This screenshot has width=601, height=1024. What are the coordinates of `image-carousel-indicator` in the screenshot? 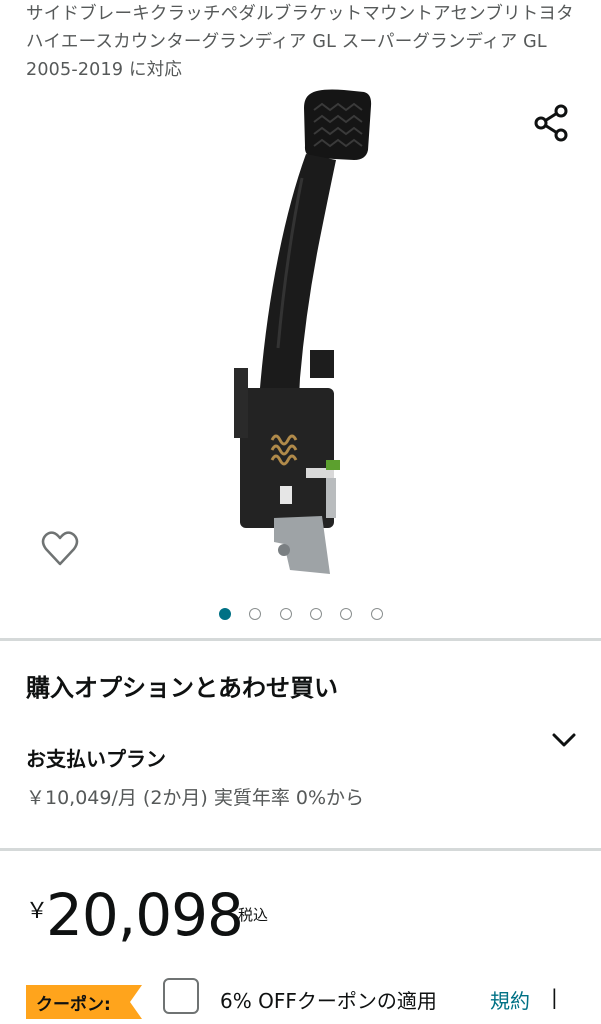 It's located at (300, 617).